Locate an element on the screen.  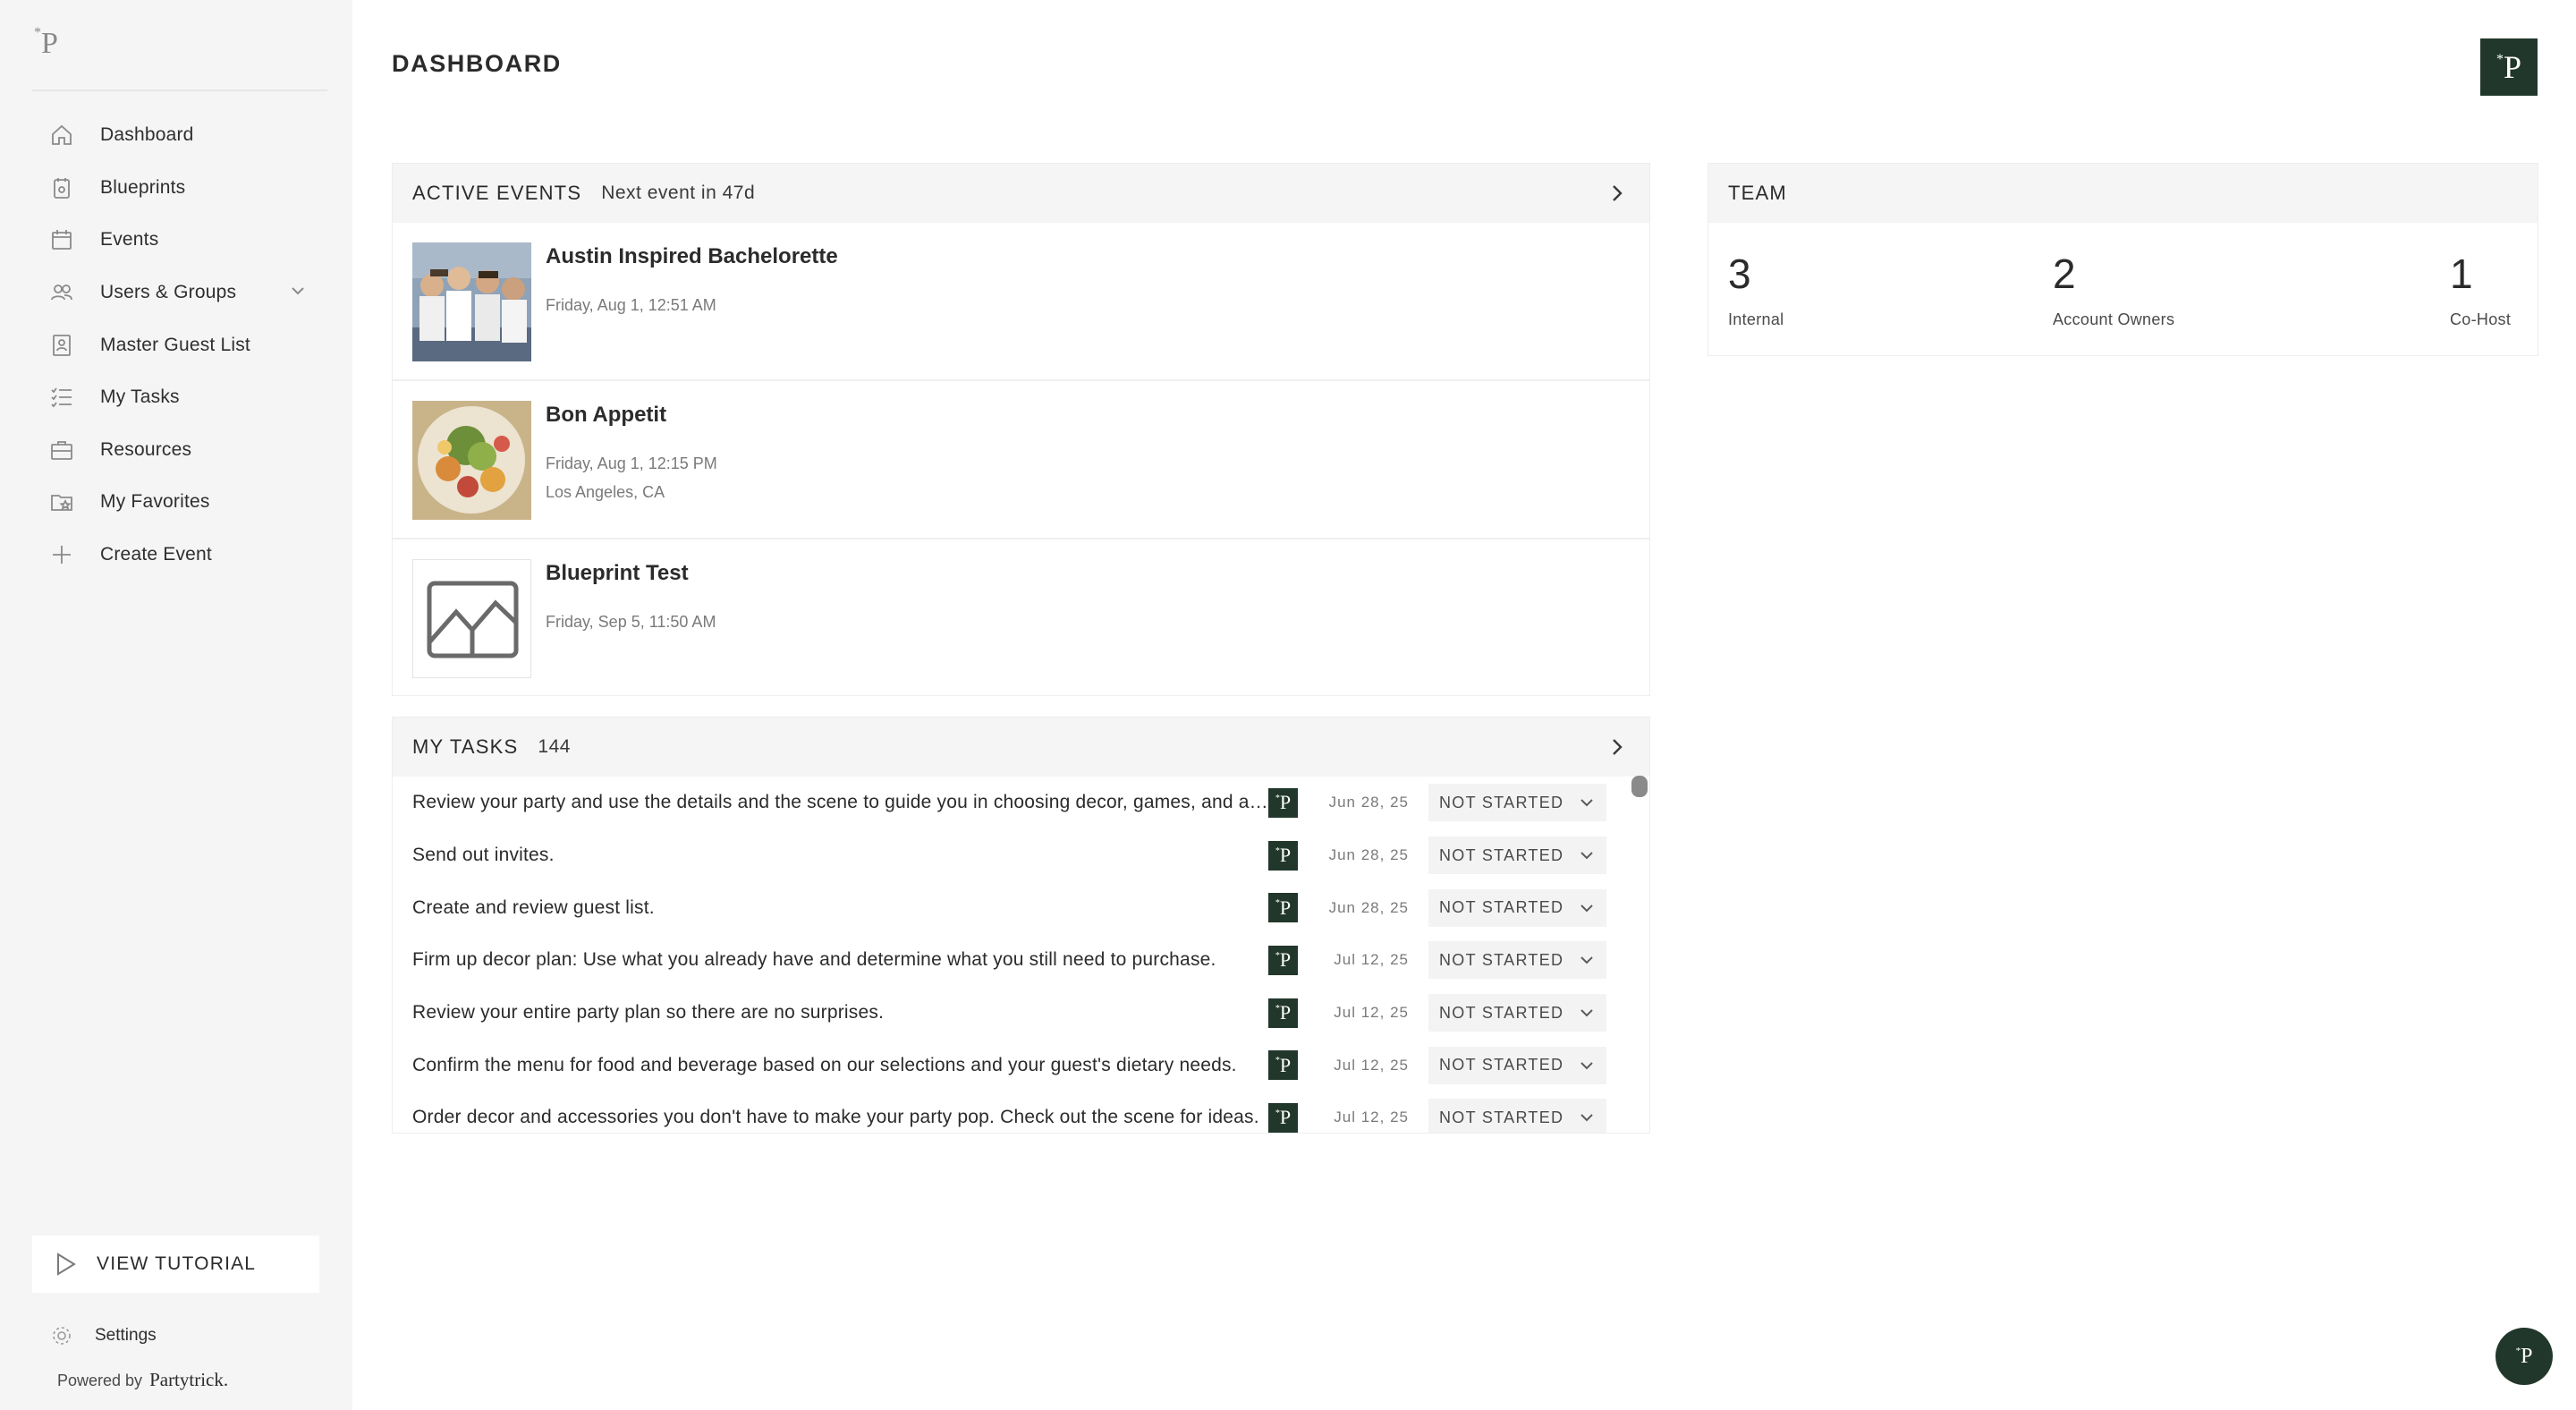
help-chat-button: * P is located at coordinates (2524, 1357).